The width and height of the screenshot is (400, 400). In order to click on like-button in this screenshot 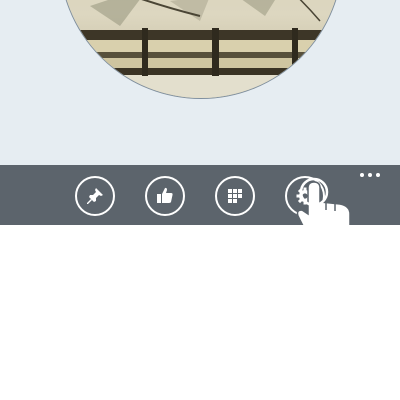, I will do `click(165, 196)`.